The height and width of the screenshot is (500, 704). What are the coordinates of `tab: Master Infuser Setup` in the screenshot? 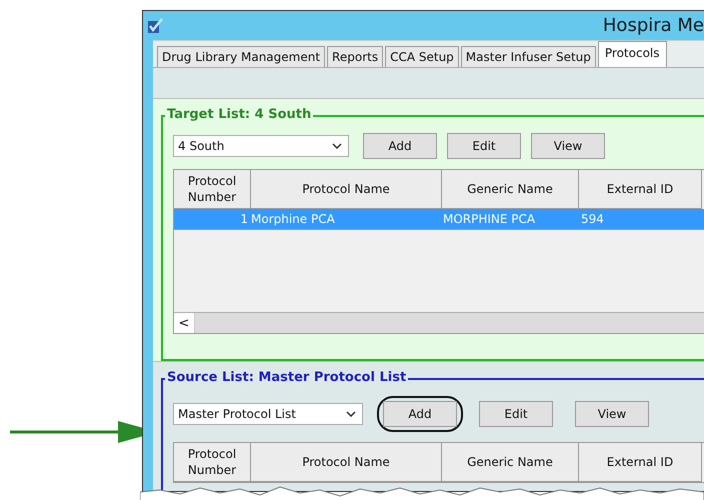 It's located at (528, 57).